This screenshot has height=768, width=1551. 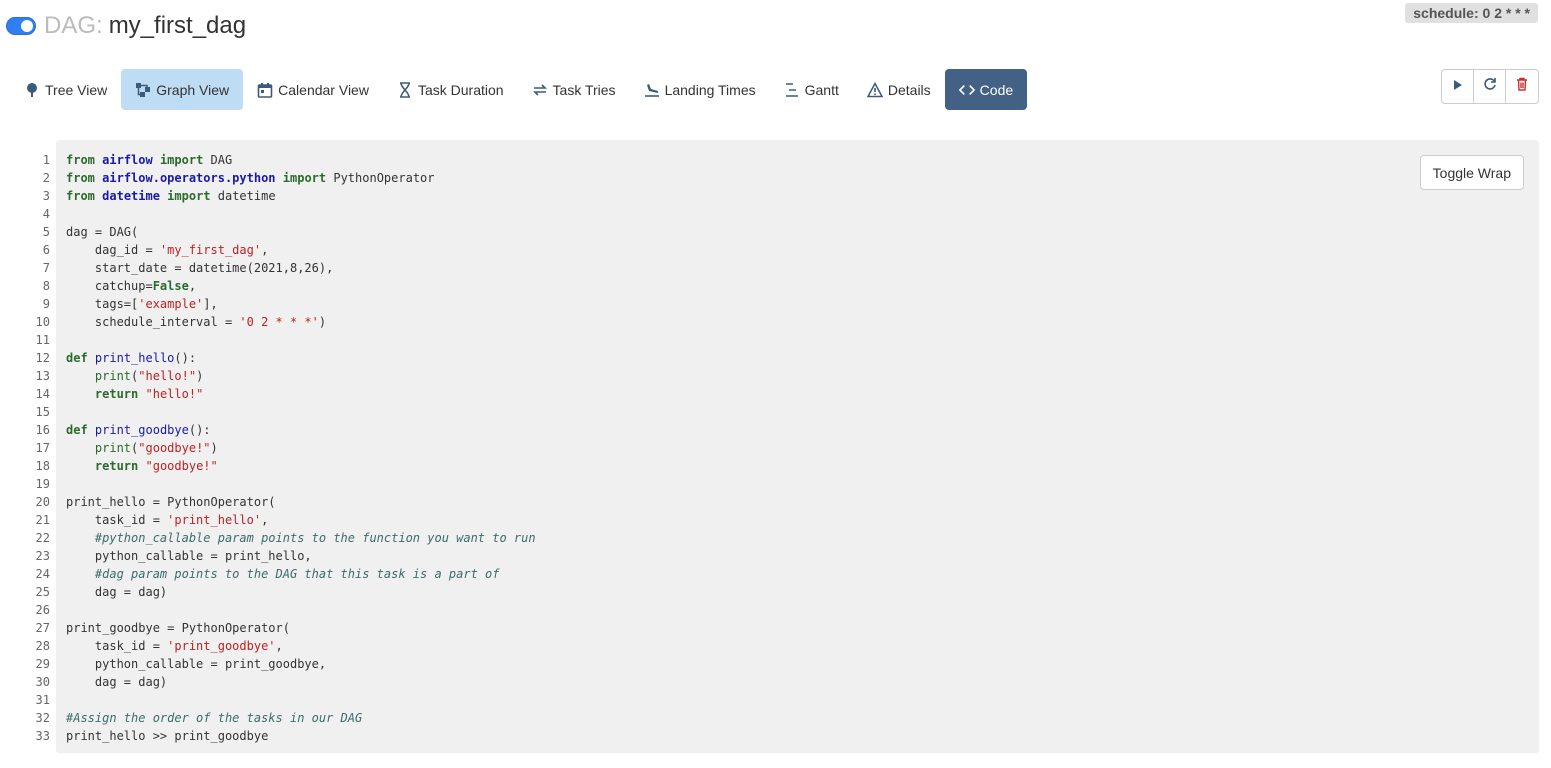 What do you see at coordinates (46, 250) in the screenshot?
I see `line-number: 6` at bounding box center [46, 250].